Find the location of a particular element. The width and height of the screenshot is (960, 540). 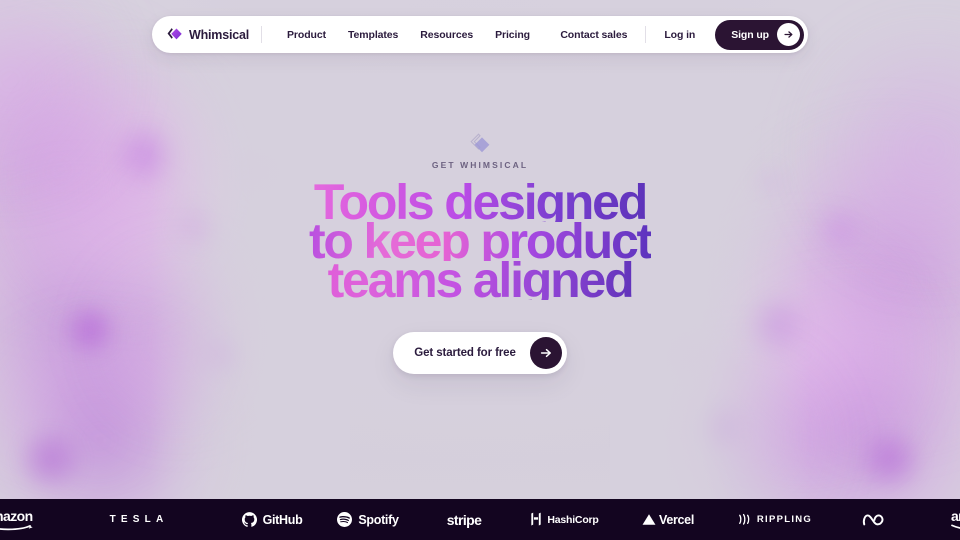

hero-headline-line-3: teams aligned is located at coordinates (480, 280).